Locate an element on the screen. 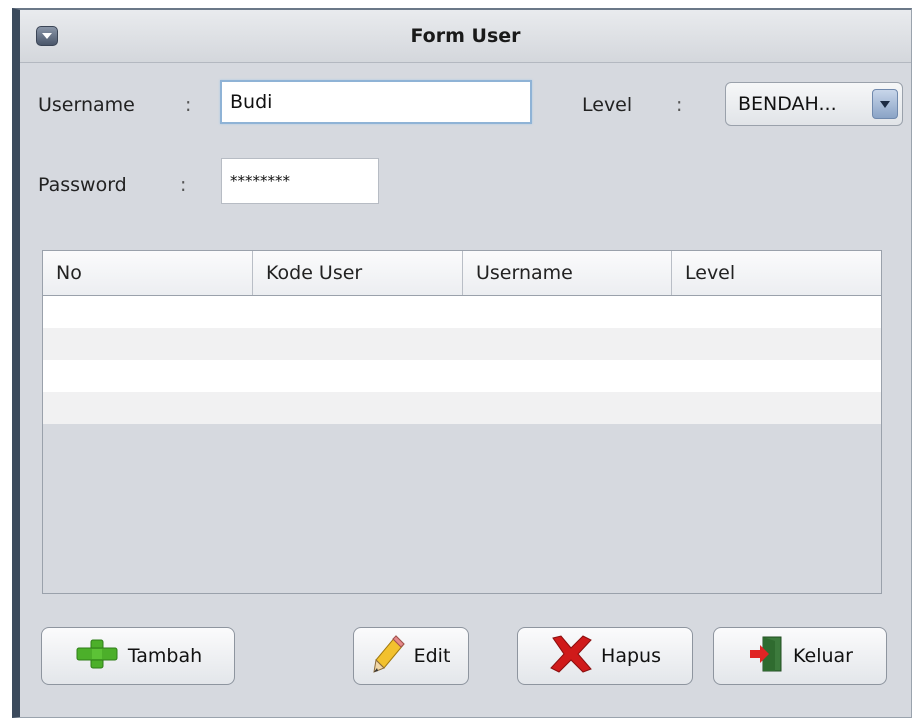 Image resolution: width=920 pixels, height=727 pixels. edit-button: Edit is located at coordinates (411, 656).